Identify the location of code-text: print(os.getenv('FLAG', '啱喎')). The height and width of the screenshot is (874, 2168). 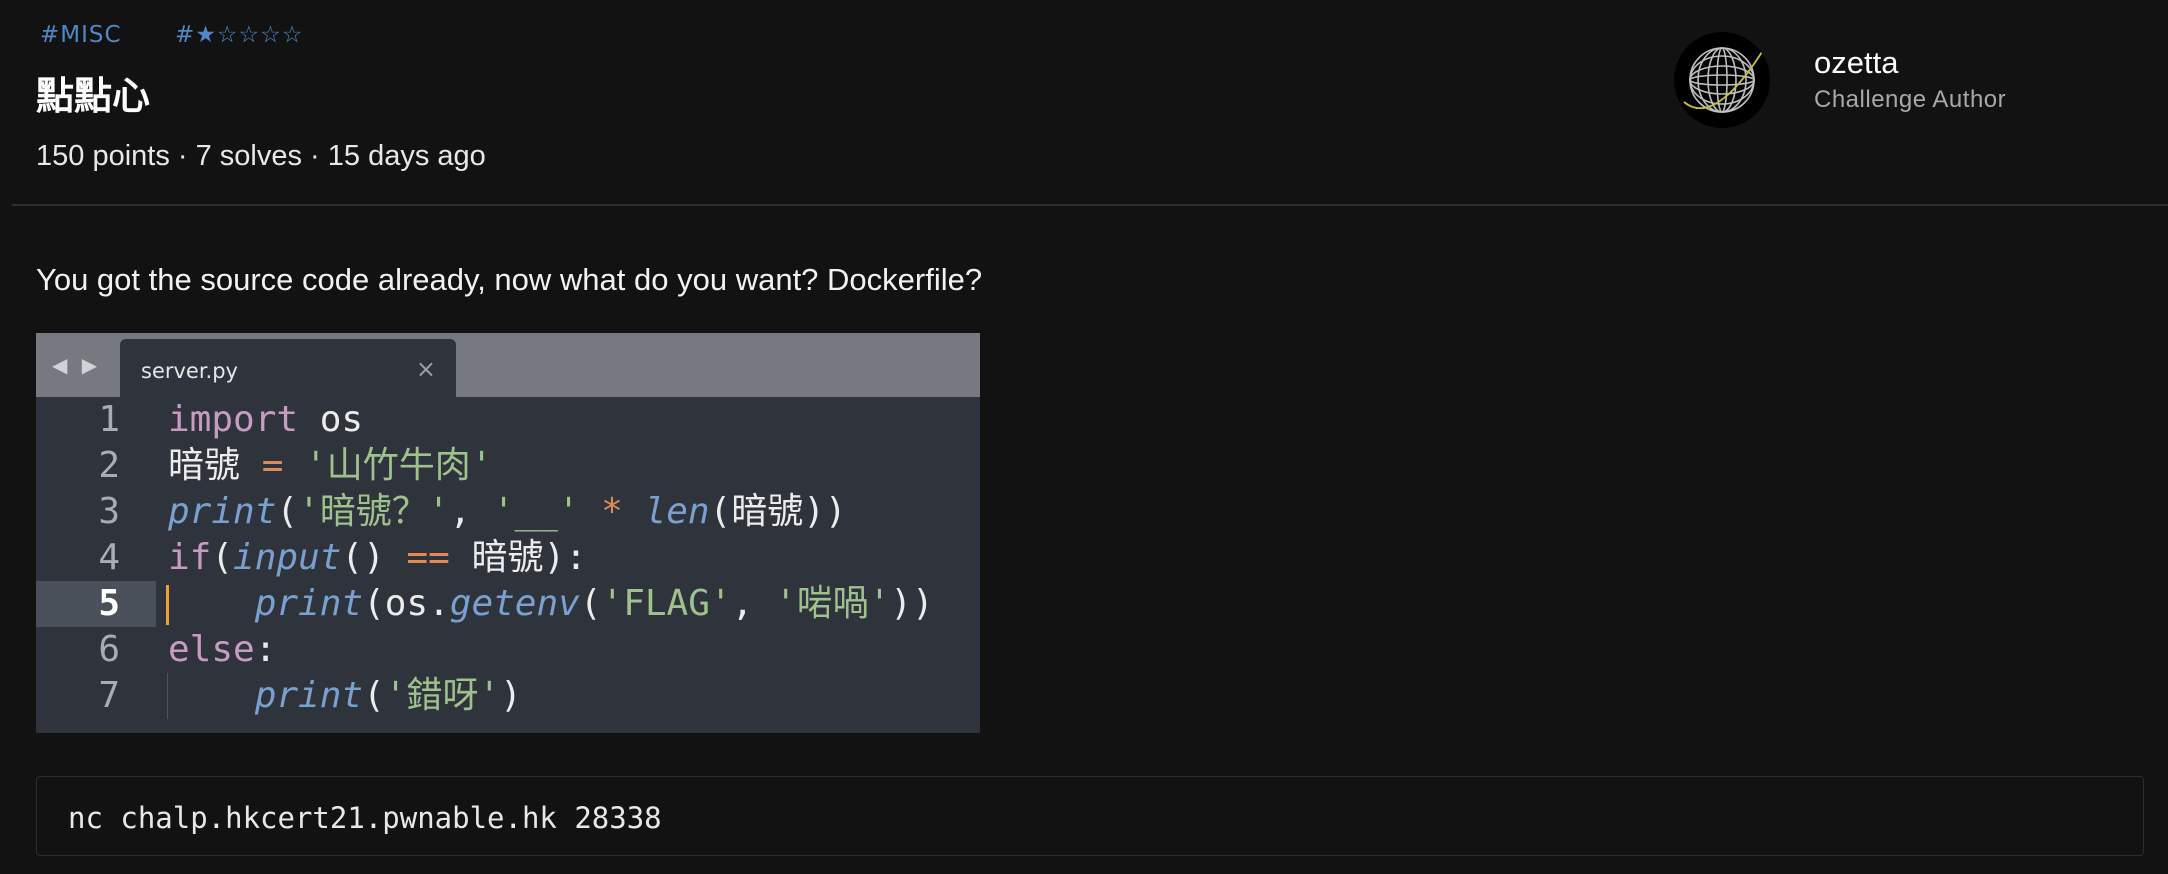
(594, 603).